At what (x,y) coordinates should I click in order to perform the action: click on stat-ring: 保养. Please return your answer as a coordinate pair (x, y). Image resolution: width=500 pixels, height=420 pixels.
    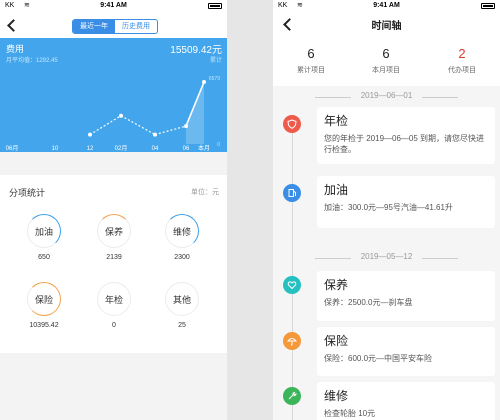
    Looking at the image, I should click on (114, 231).